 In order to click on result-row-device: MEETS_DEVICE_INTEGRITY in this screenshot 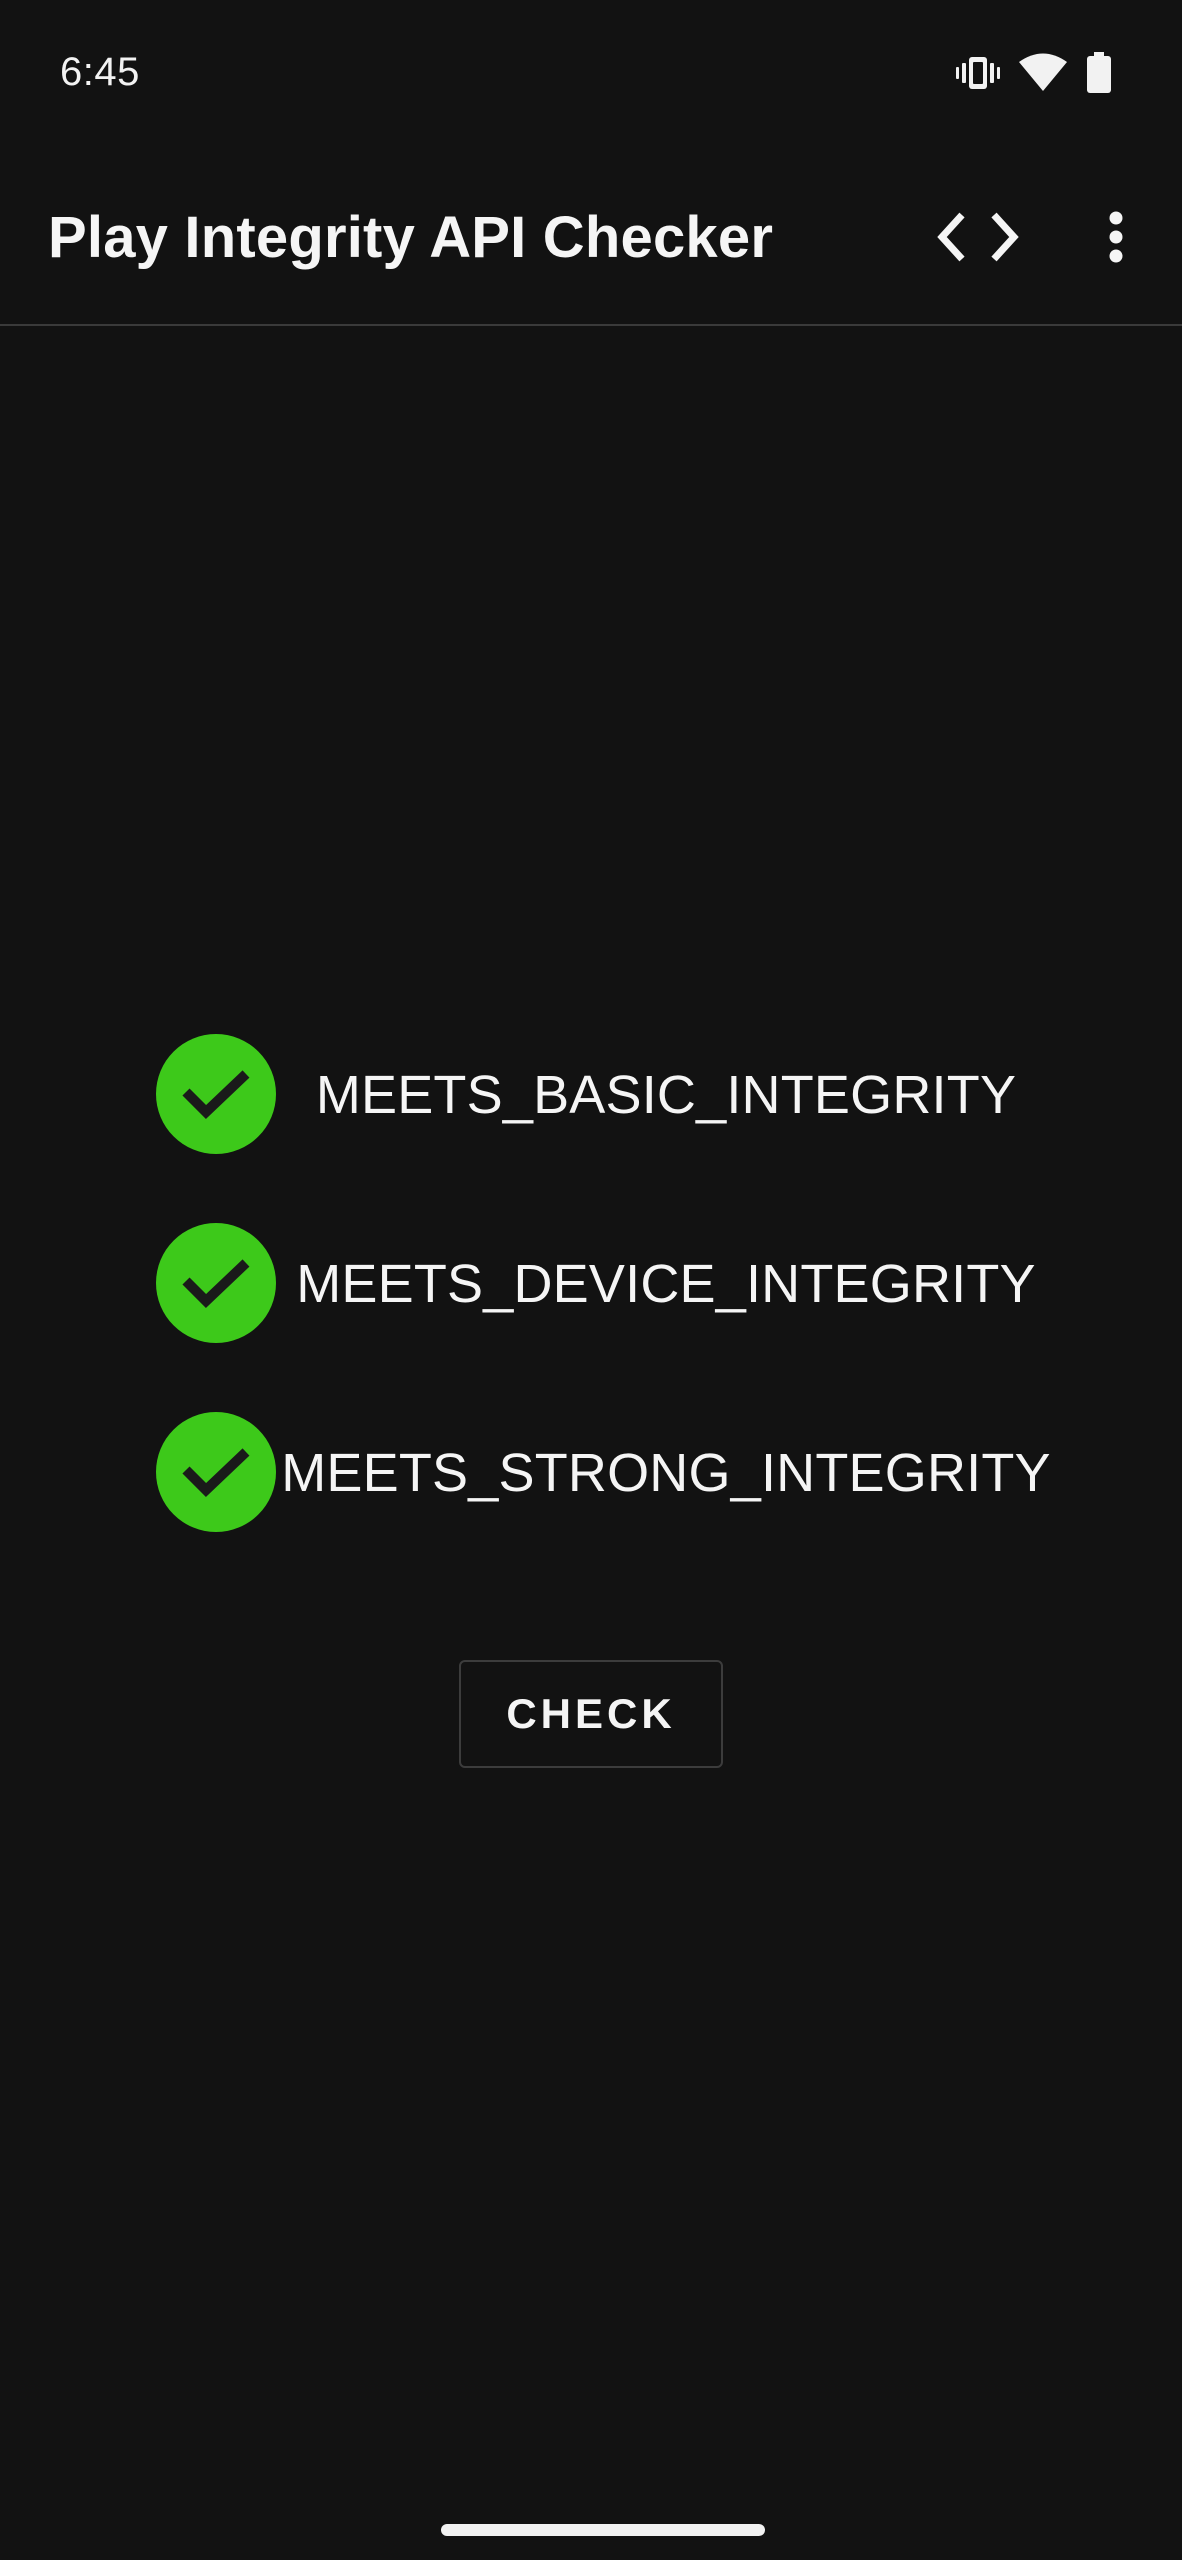, I will do `click(591, 1284)`.